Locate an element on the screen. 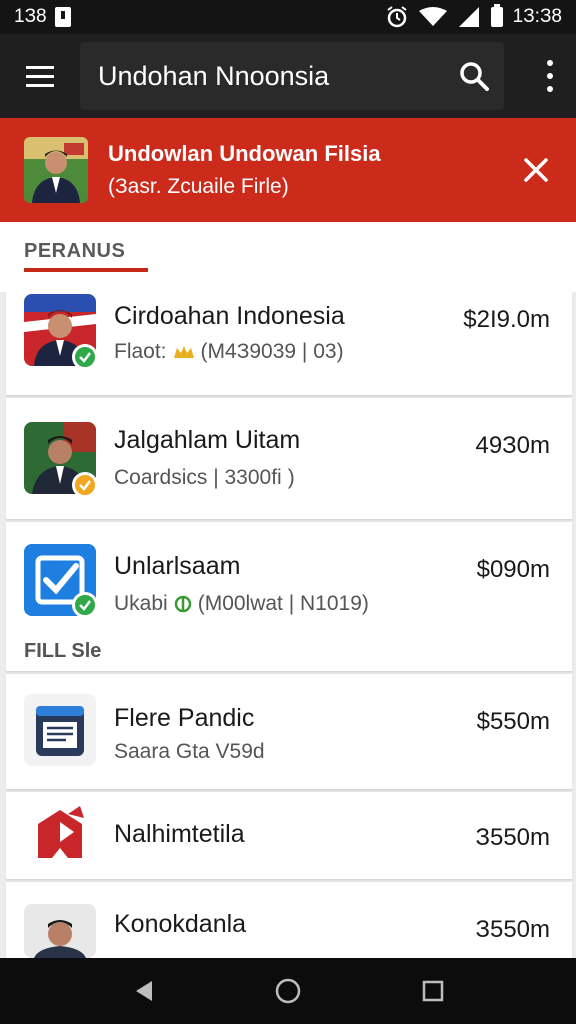 This screenshot has height=1024, width=576. banner-title: Undowlan Undowan Filsia is located at coordinates (244, 153).